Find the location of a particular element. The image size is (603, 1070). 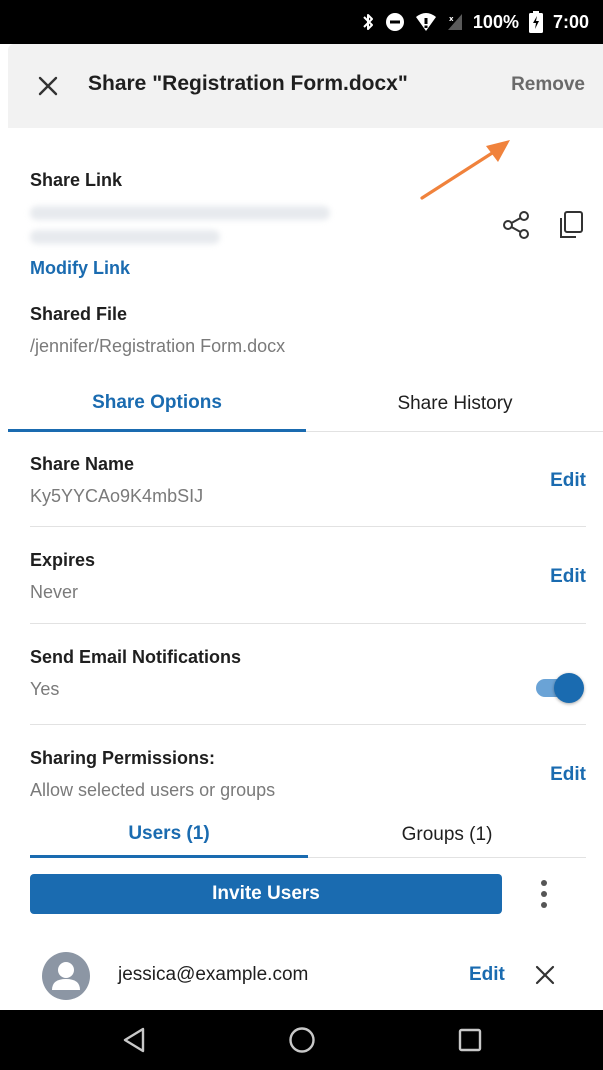

email-notifications-row: Send Email Notifications Yes is located at coordinates (308, 675).